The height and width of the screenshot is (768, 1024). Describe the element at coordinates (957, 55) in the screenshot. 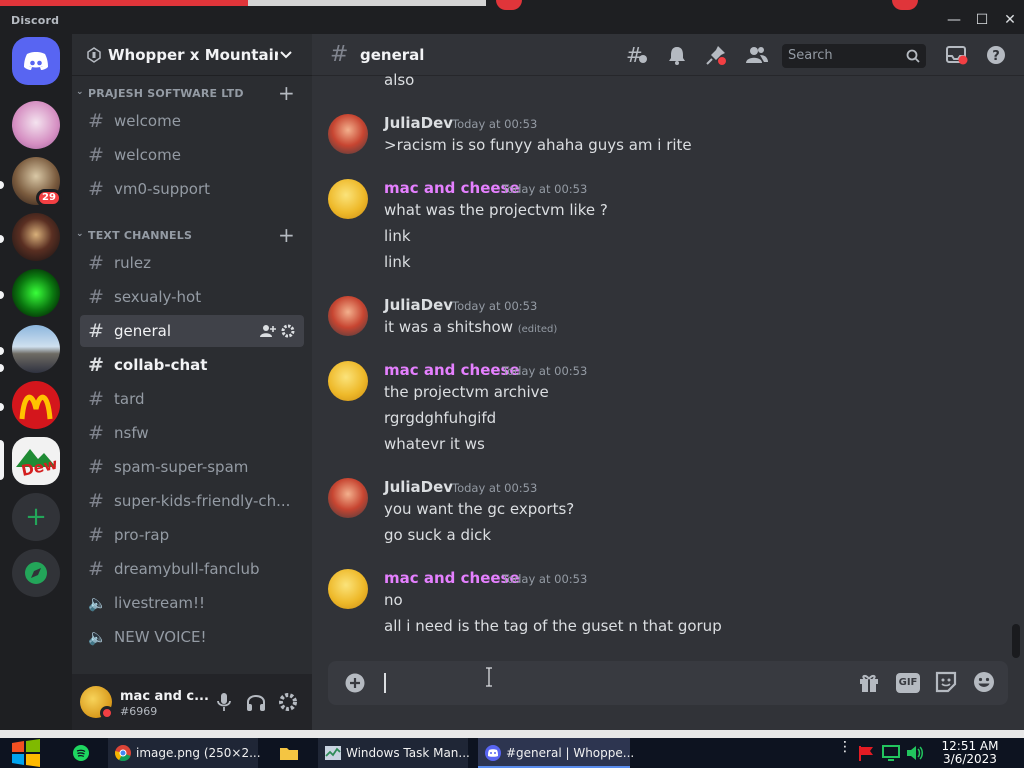

I see `inbox-icon` at that location.